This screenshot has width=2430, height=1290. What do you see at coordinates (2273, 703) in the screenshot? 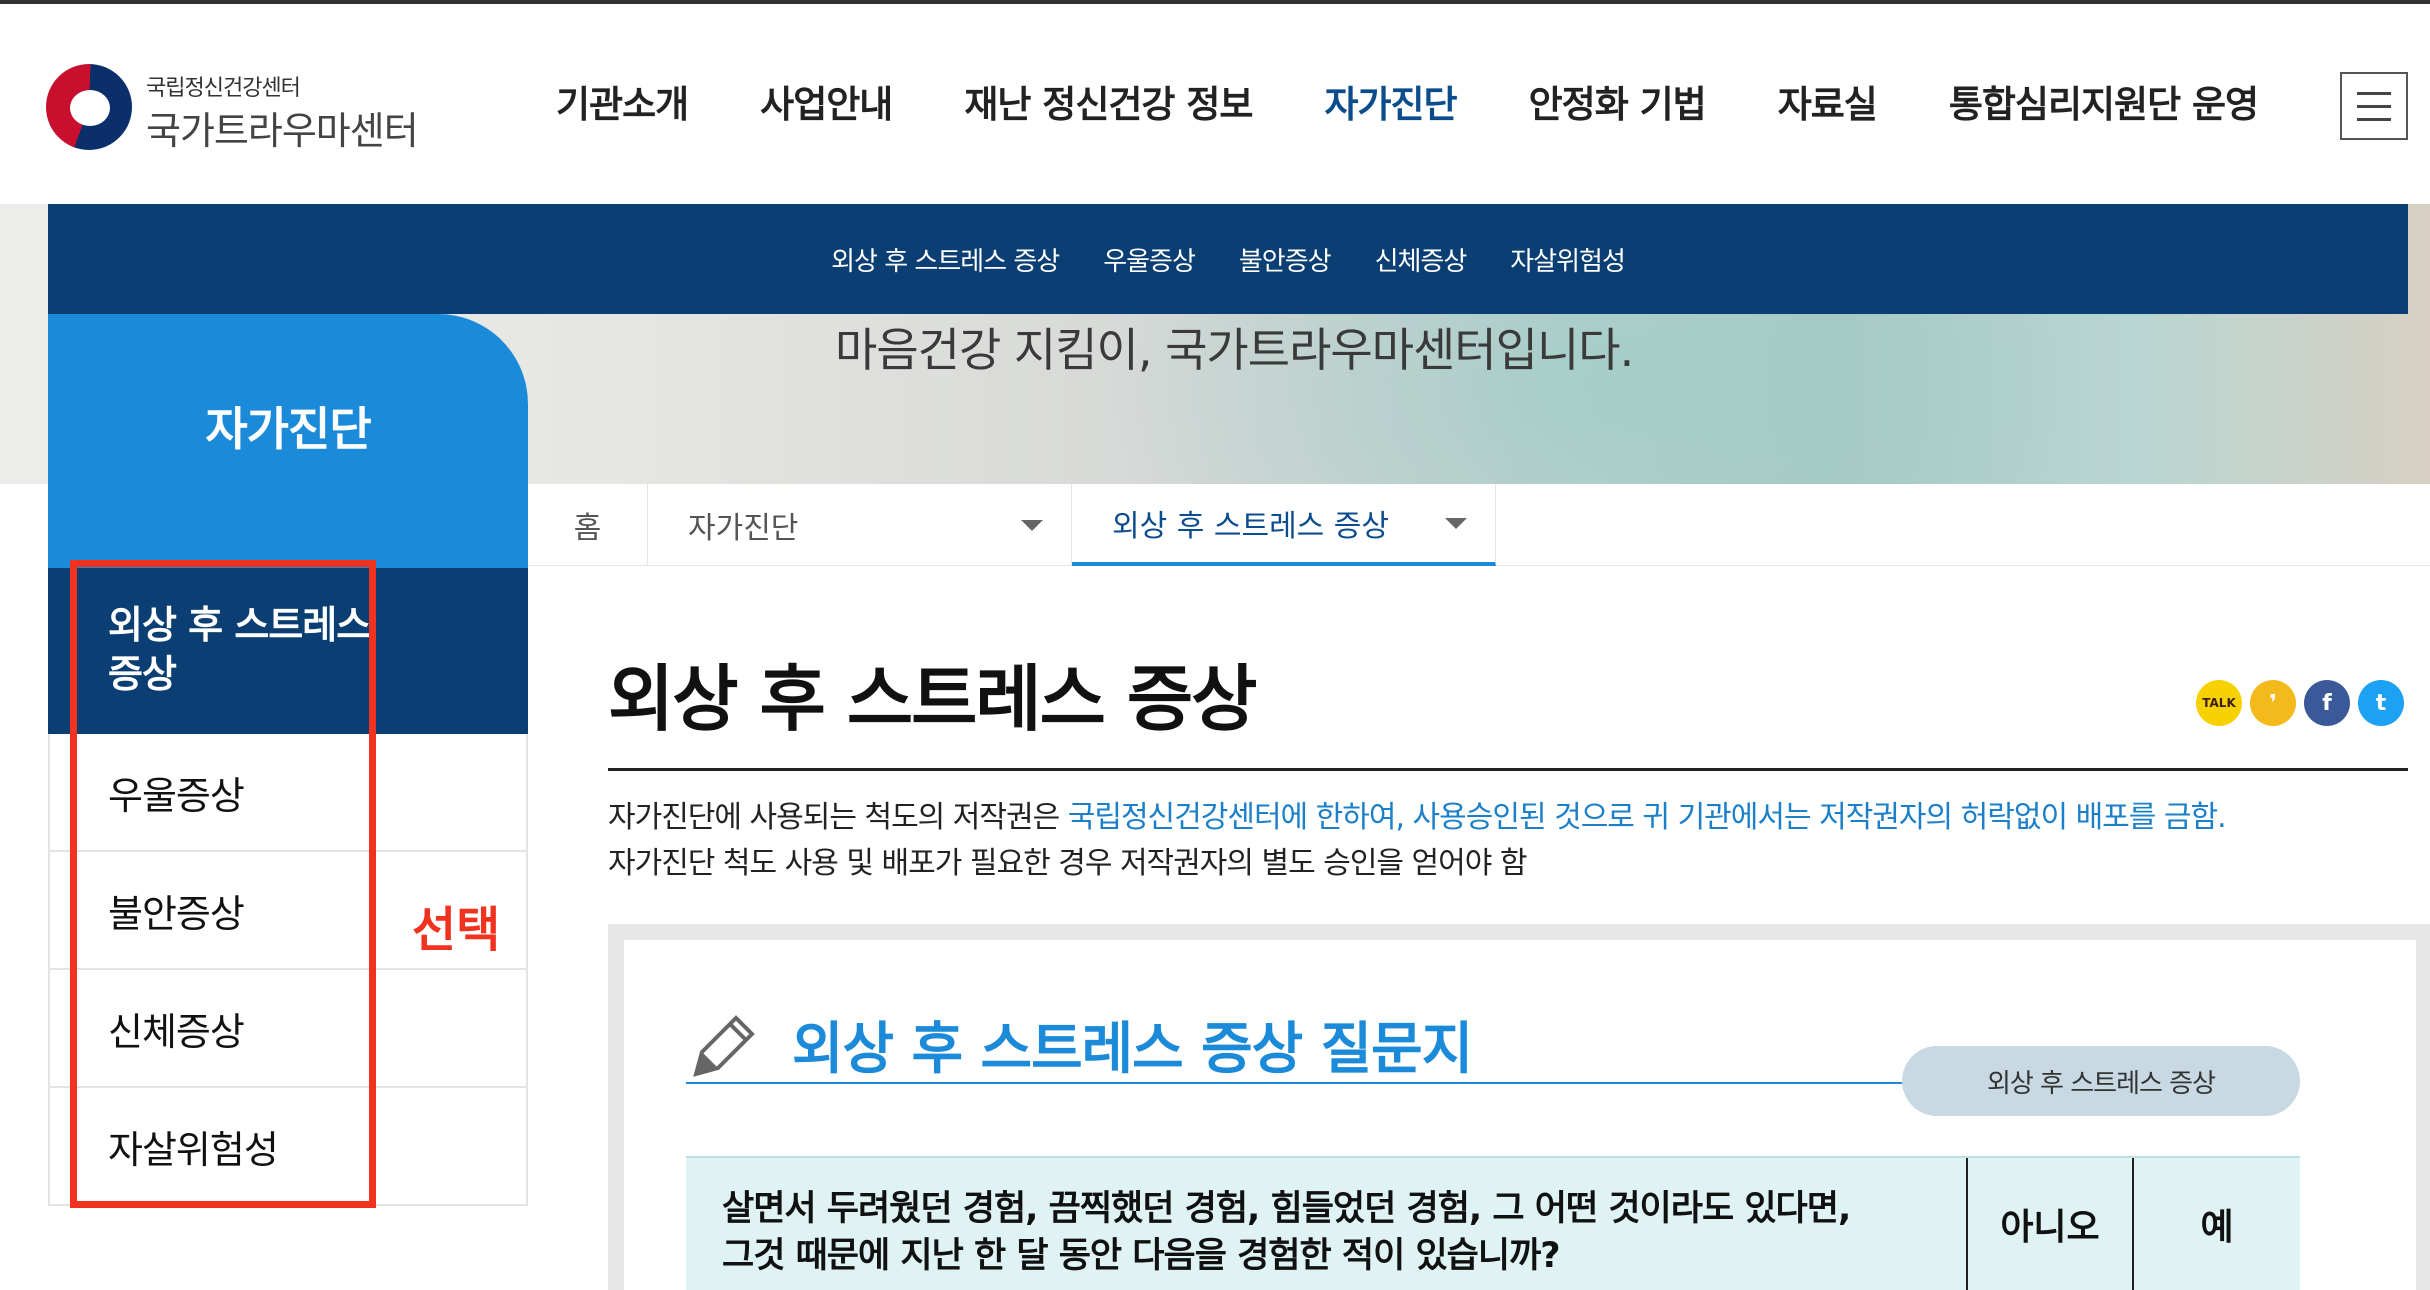
I see `kakaostory-icon: ❜` at bounding box center [2273, 703].